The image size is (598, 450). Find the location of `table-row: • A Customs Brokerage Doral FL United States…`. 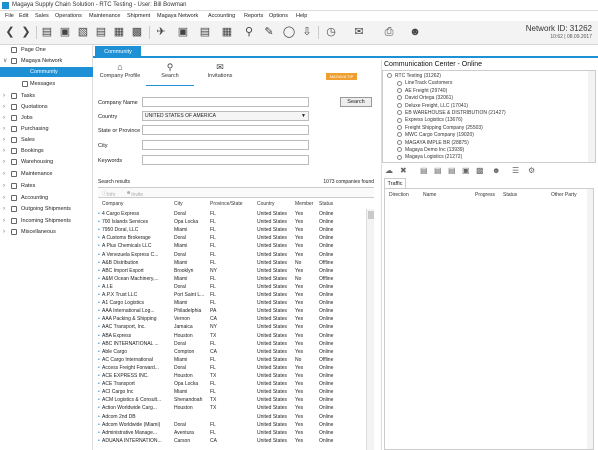

table-row: • A Customs Brokerage Doral FL United States… is located at coordinates (232, 238).